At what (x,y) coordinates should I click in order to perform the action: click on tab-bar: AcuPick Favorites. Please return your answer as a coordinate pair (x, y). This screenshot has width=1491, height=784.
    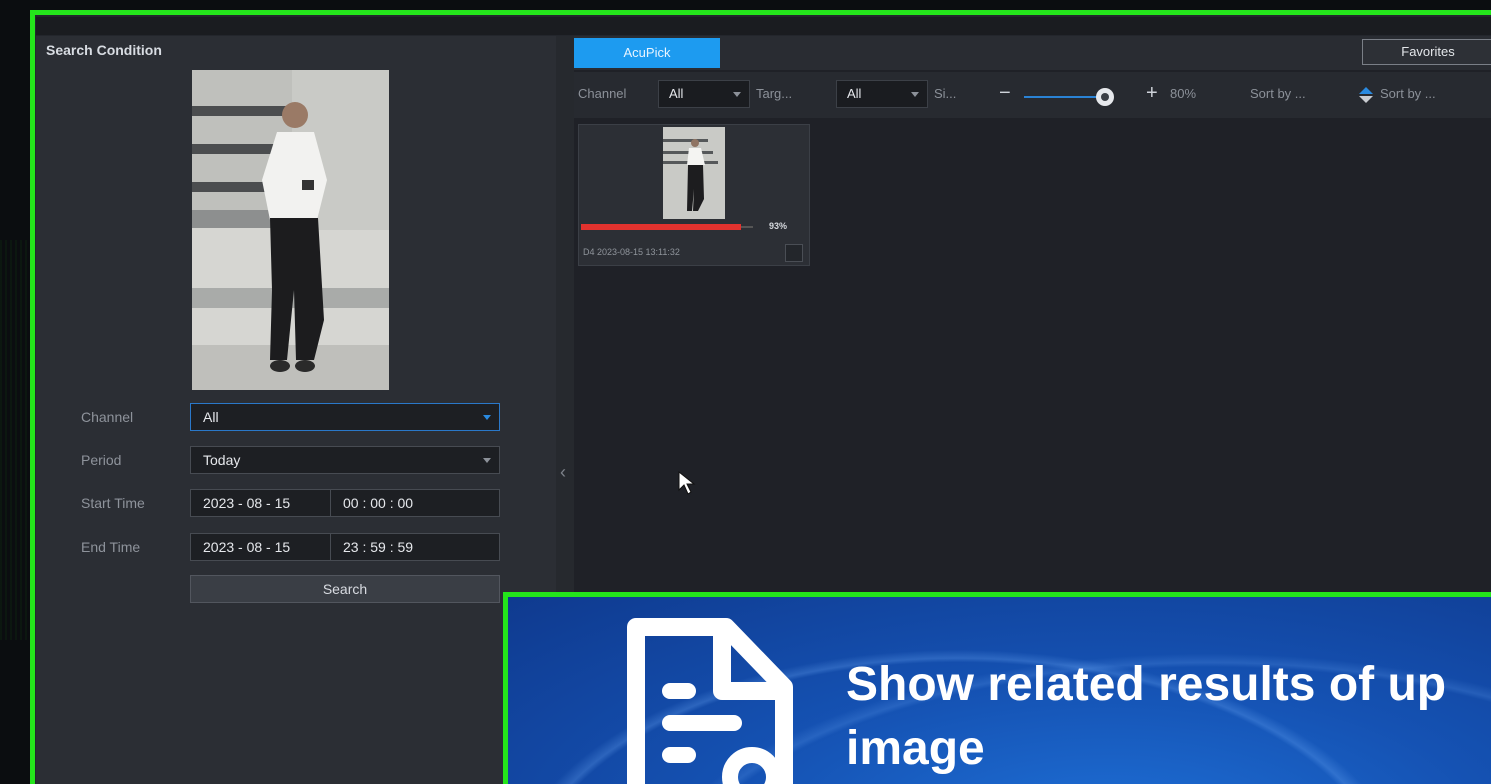
    Looking at the image, I should click on (1032, 53).